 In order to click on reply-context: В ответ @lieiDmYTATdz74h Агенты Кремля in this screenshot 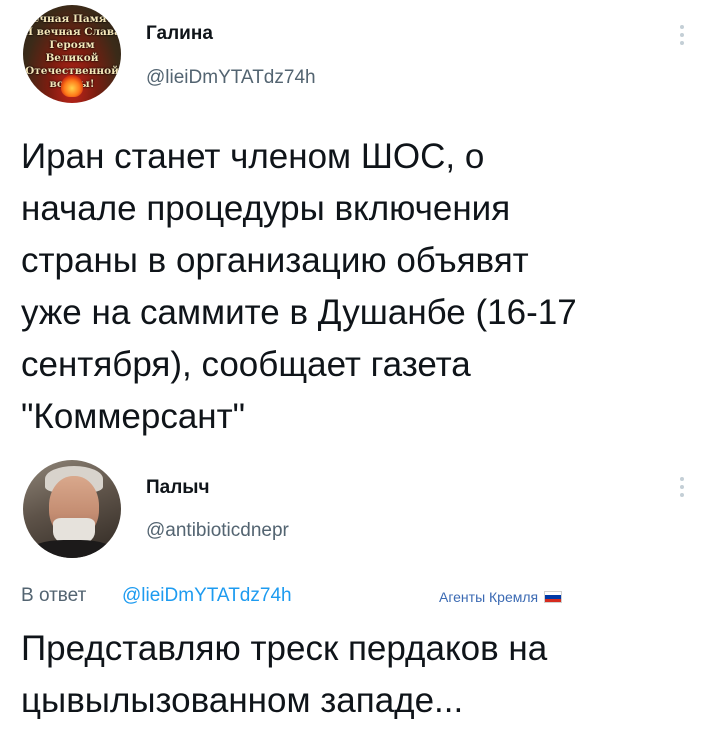, I will do `click(361, 600)`.